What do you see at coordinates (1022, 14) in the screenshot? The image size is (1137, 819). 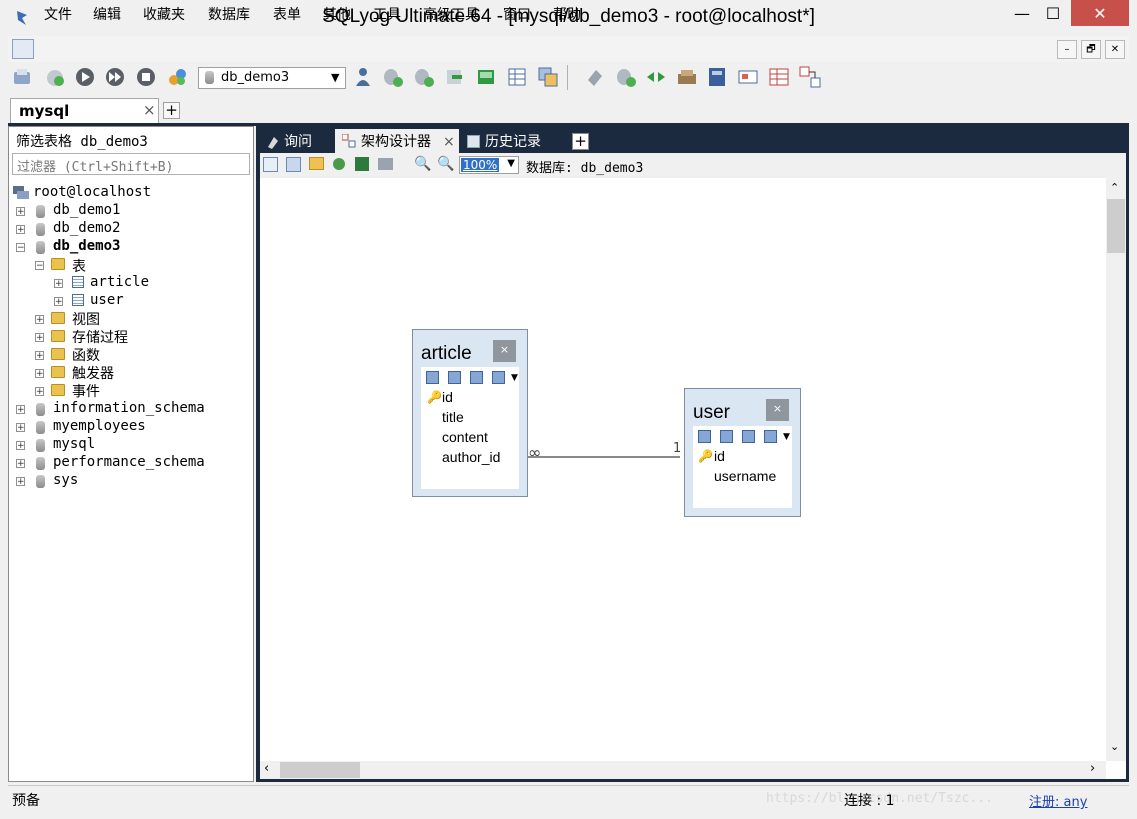 I see `minimize-button: —` at bounding box center [1022, 14].